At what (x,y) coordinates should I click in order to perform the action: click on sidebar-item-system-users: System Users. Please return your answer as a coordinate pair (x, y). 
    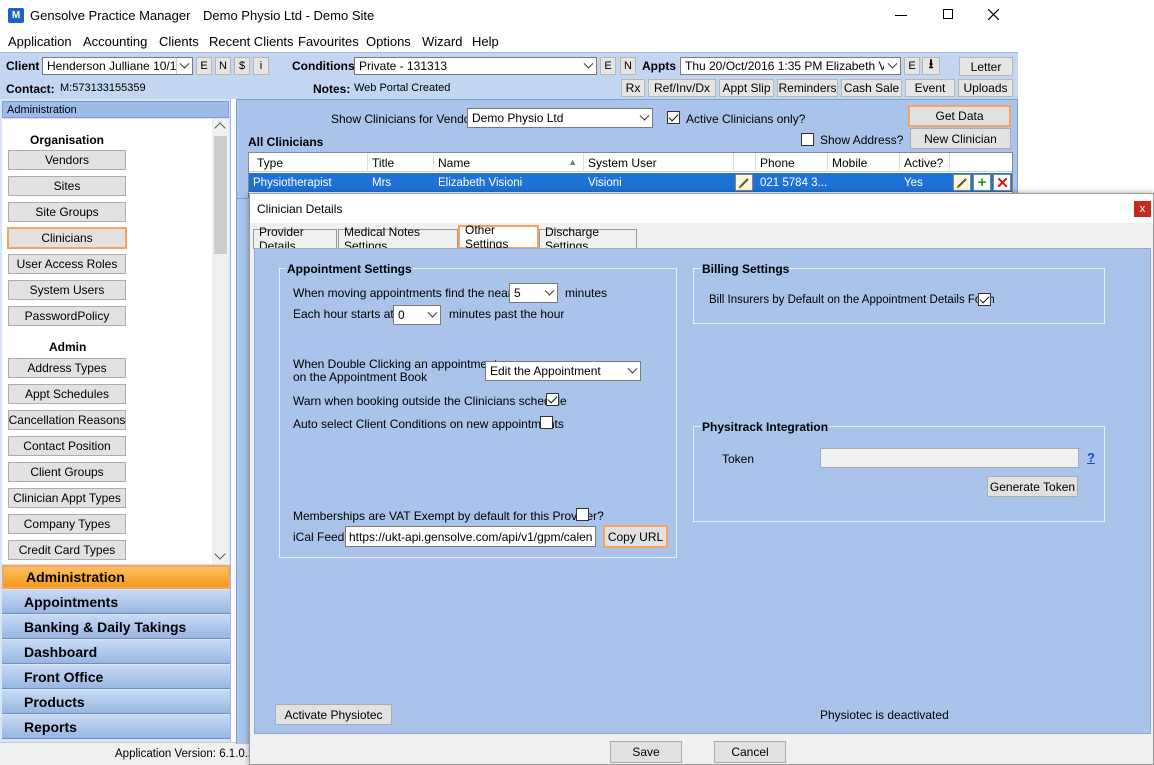
    Looking at the image, I should click on (67, 290).